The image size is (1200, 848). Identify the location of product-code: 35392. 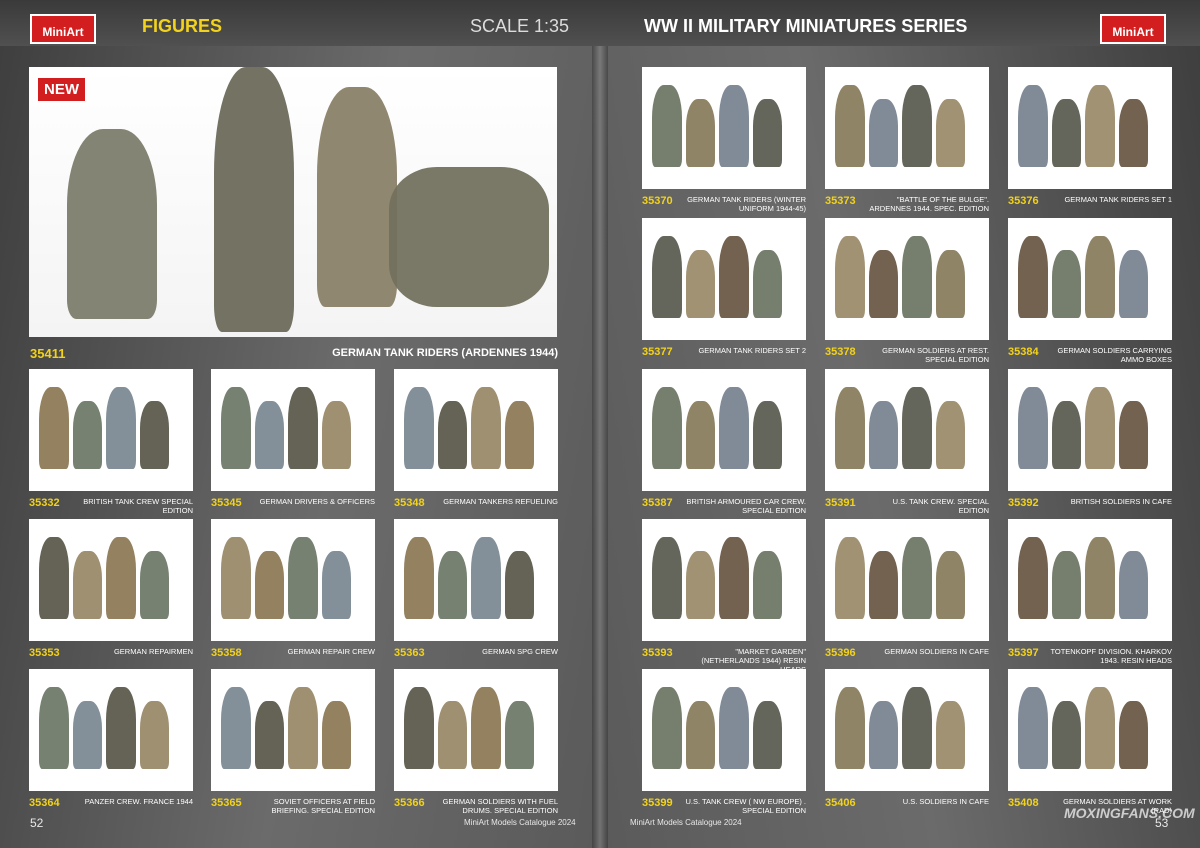
(1023, 503).